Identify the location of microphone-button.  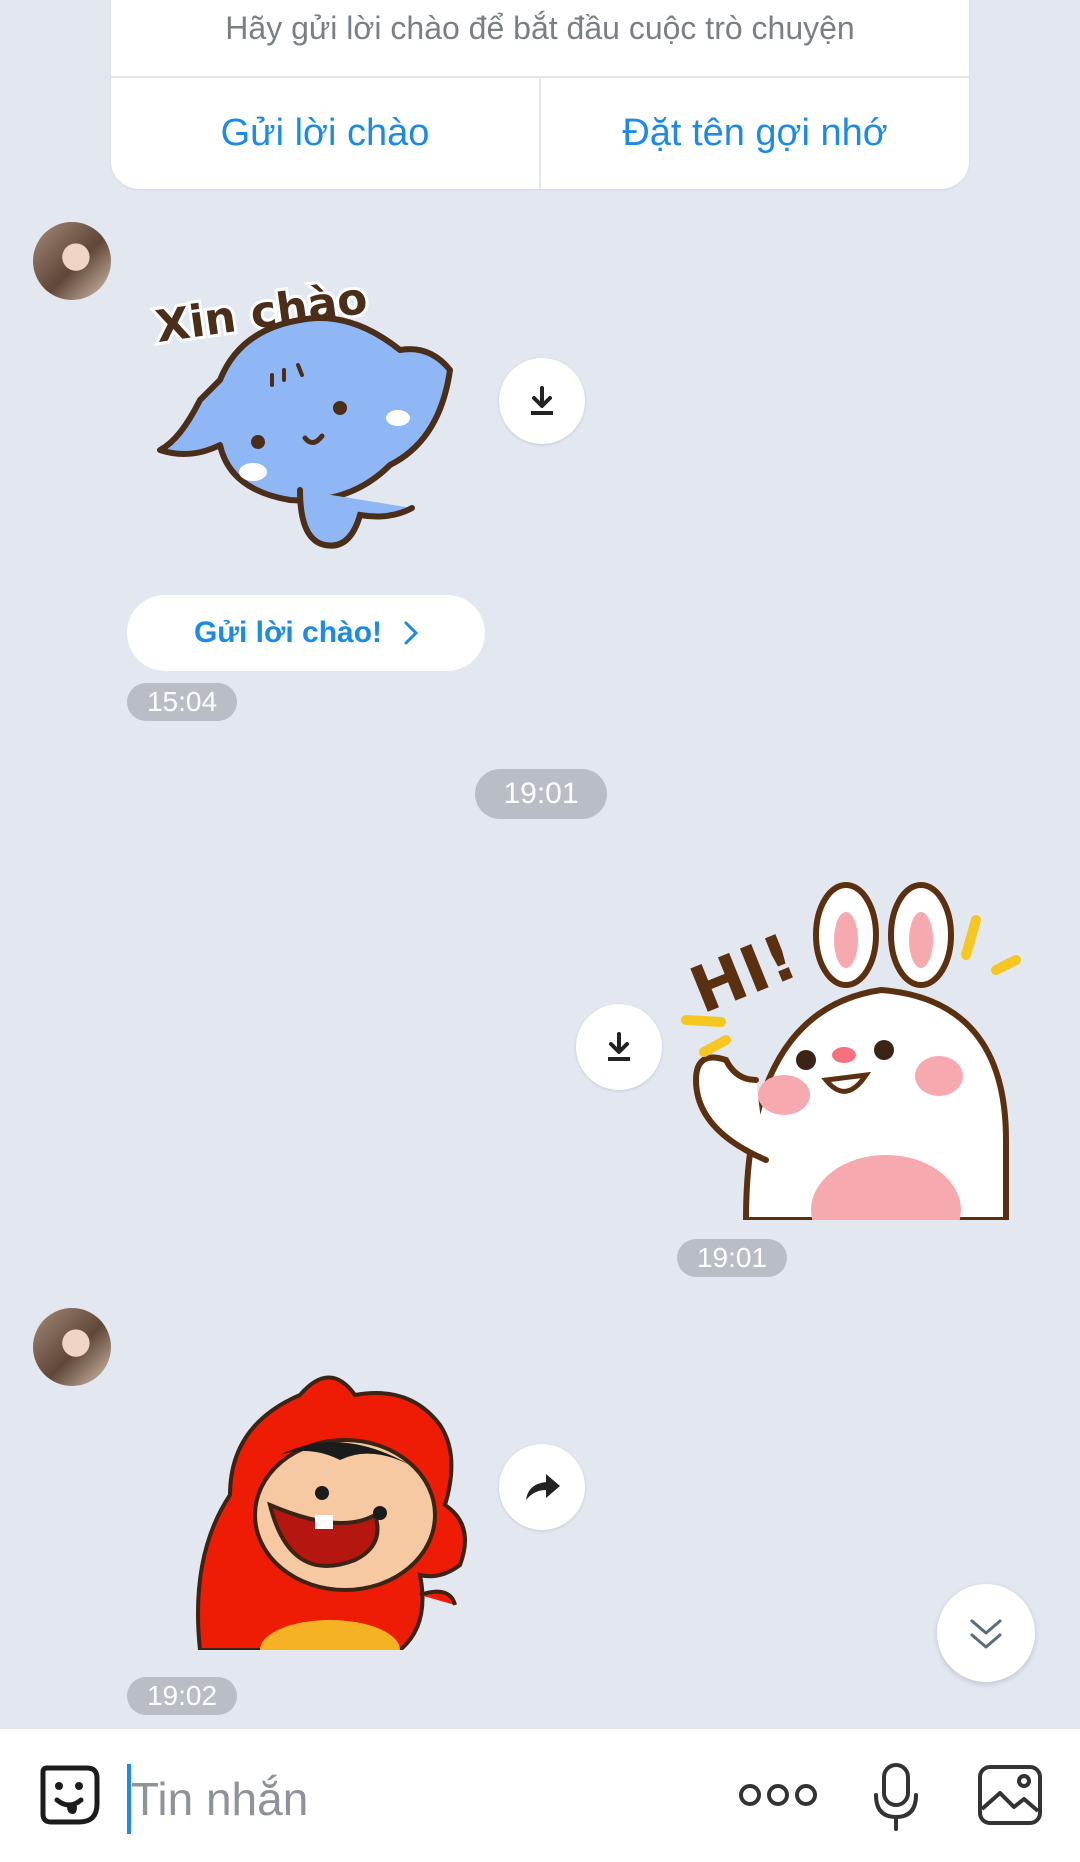
(896, 1797).